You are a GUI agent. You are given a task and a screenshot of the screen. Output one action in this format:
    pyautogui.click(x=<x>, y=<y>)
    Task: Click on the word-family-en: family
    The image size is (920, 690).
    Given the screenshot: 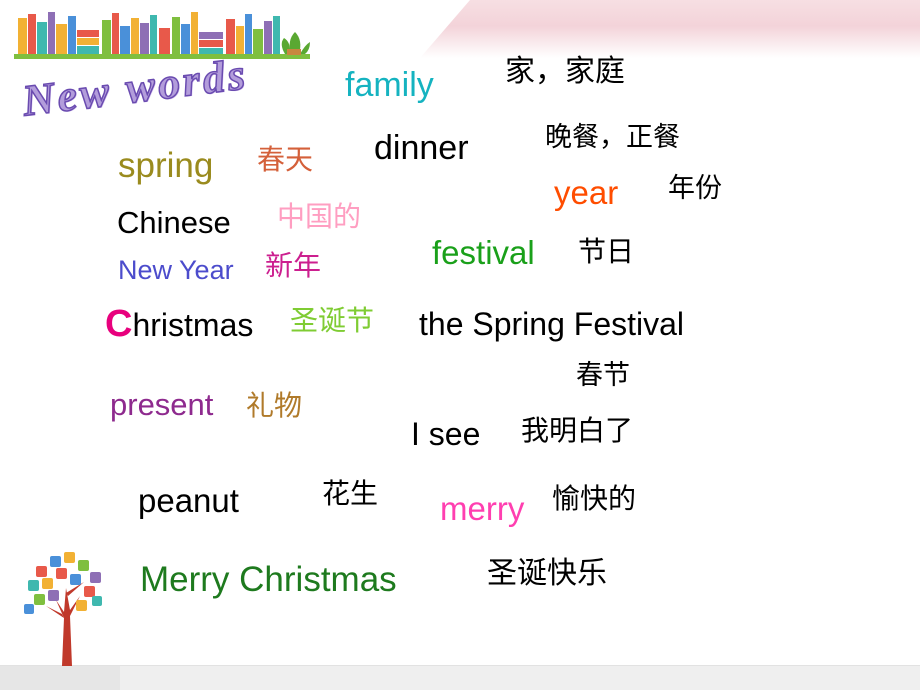 What is the action you would take?
    pyautogui.click(x=389, y=85)
    